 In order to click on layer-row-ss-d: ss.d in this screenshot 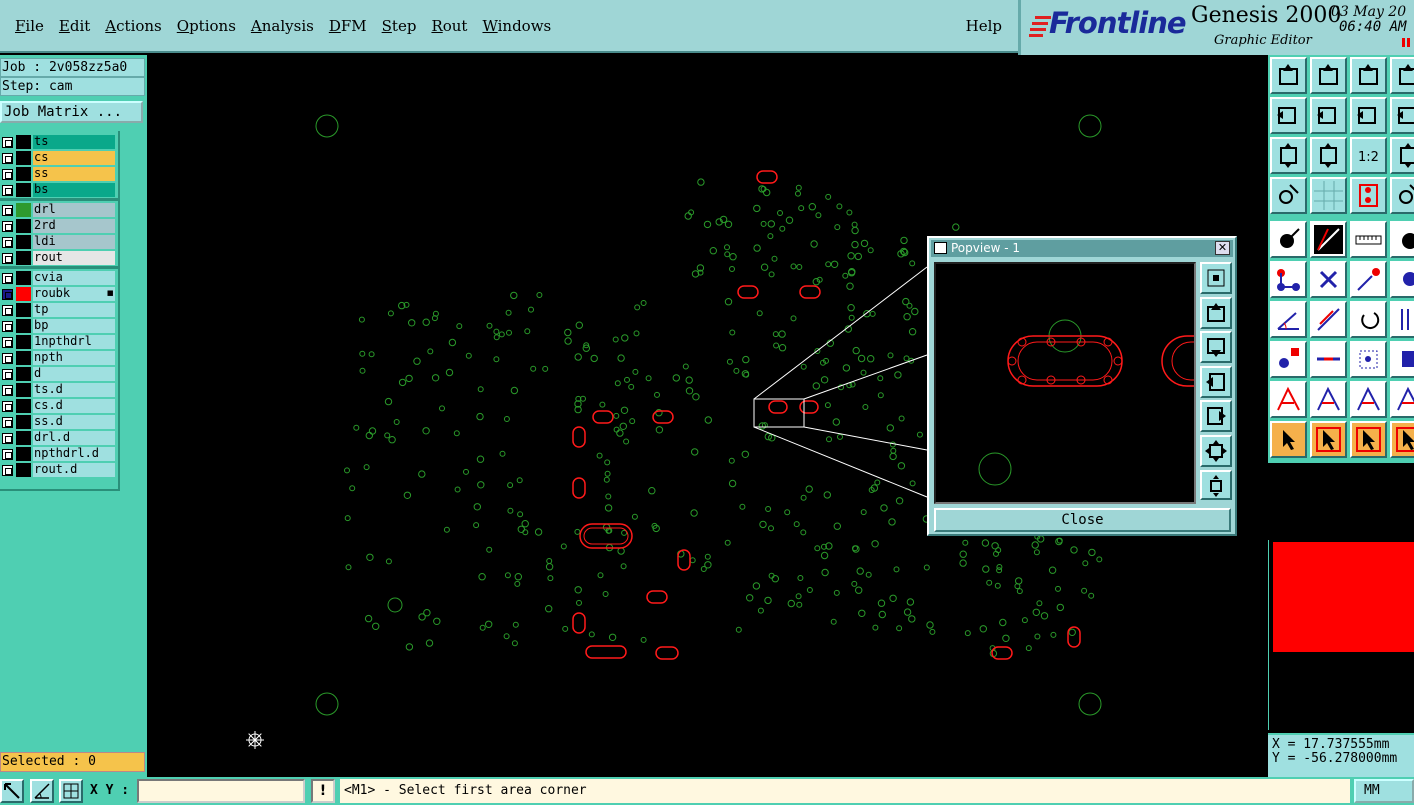, I will do `click(58, 422)`.